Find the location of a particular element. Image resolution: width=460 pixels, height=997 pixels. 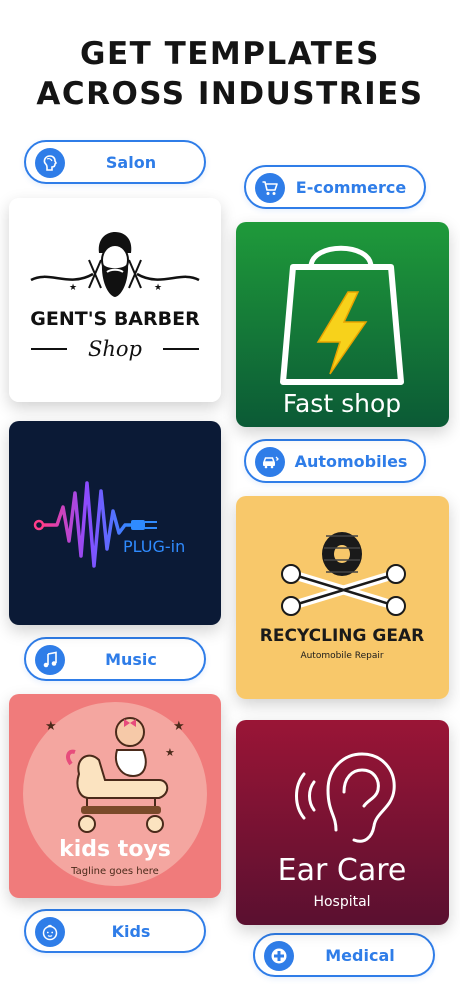

medical-cross-icon is located at coordinates (279, 956).